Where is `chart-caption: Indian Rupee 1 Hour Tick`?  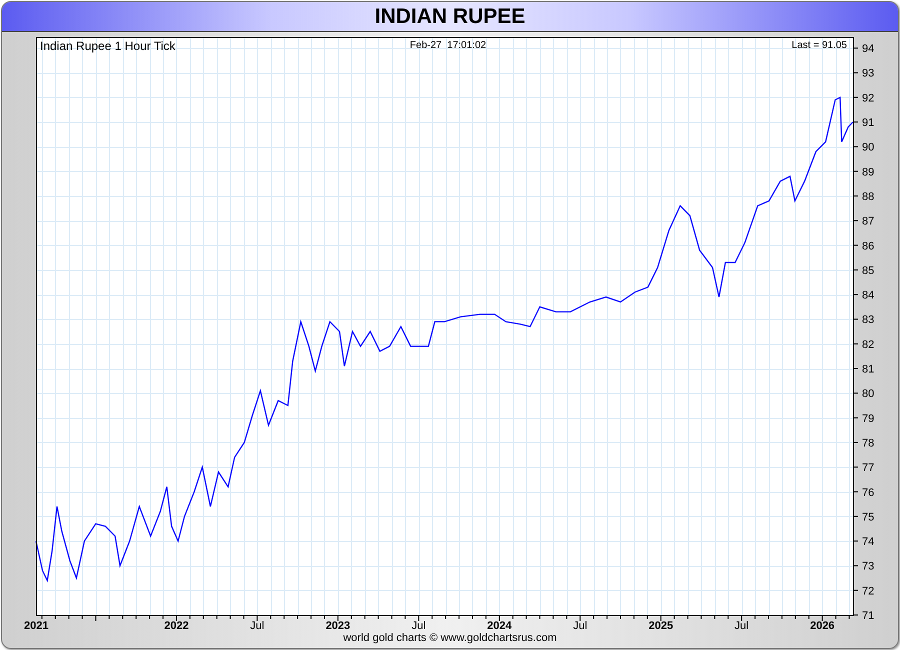 chart-caption: Indian Rupee 1 Hour Tick is located at coordinates (108, 46).